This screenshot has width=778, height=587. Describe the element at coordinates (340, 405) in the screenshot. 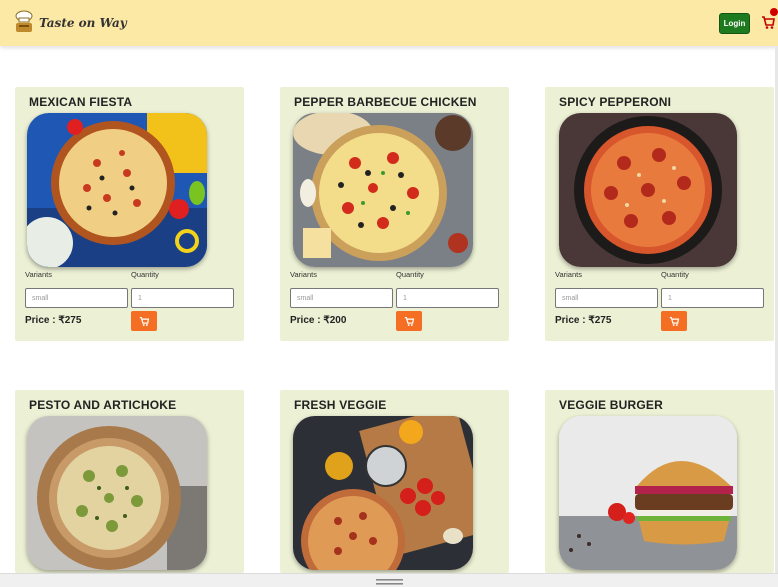

I see `product-name: FRESH VEGGIE` at that location.